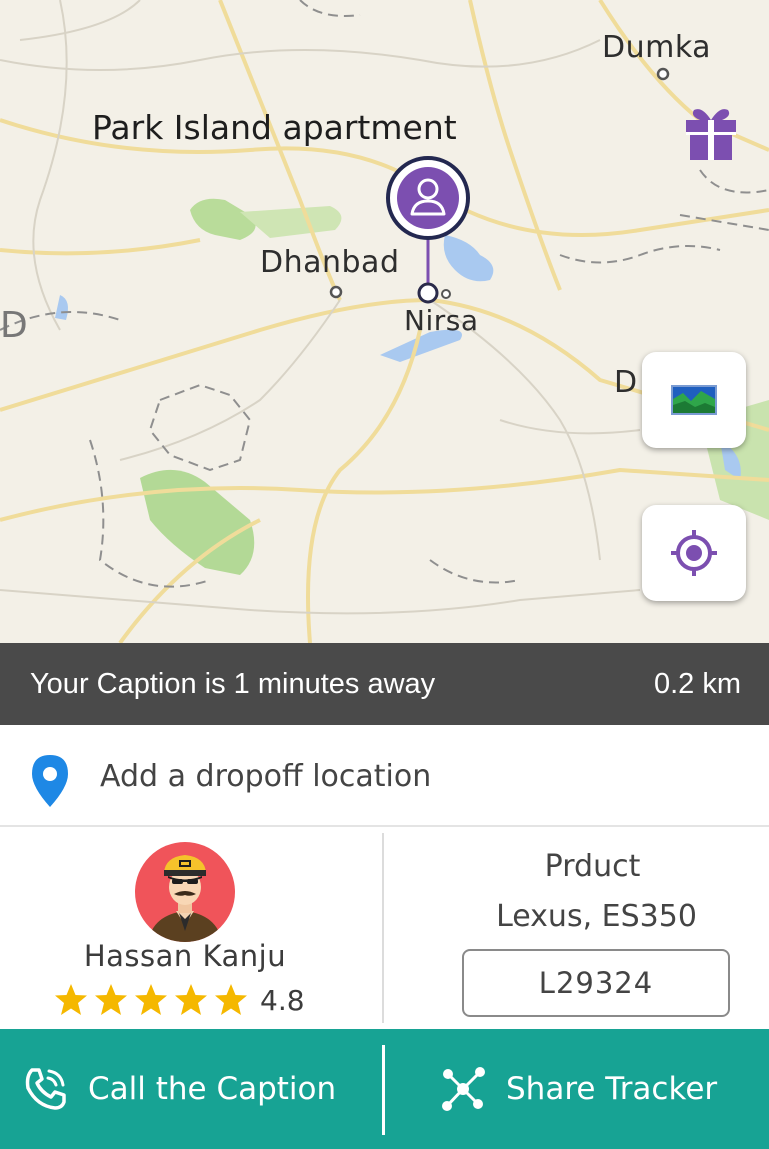 The height and width of the screenshot is (1149, 769). Describe the element at coordinates (45, 1089) in the screenshot. I see `phone-icon` at that location.